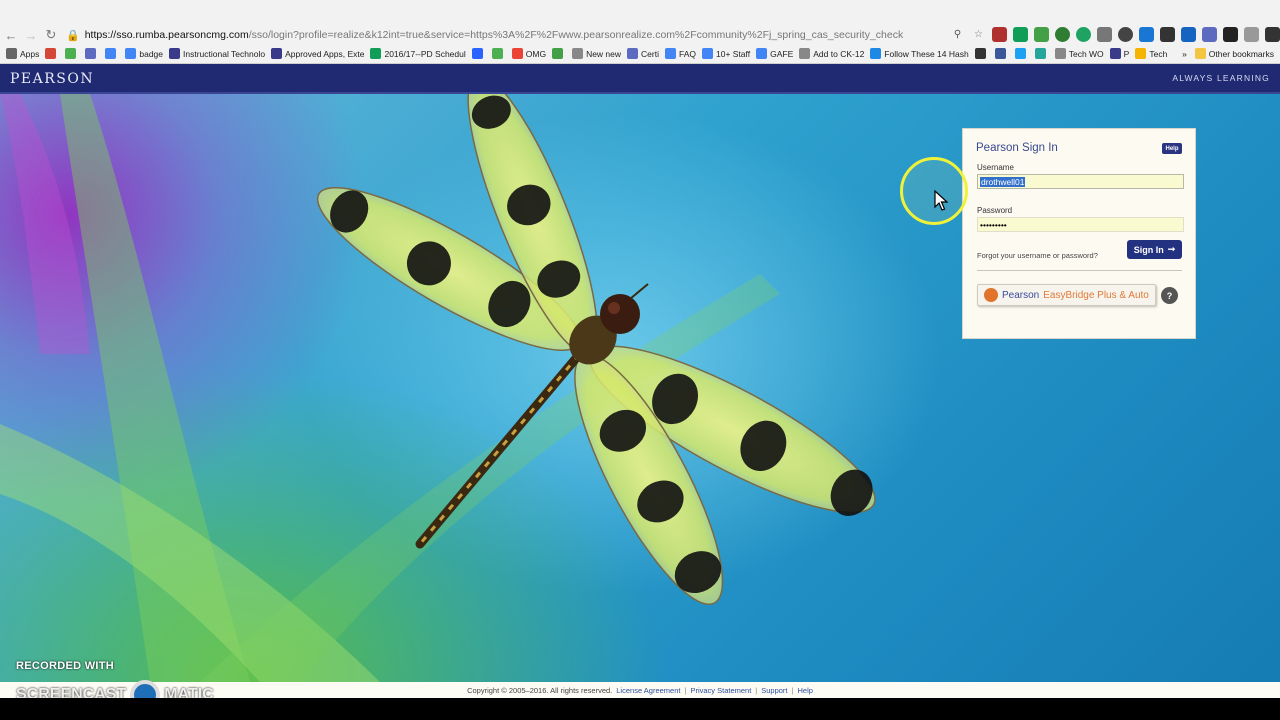  Describe the element at coordinates (144, 53) in the screenshot. I see `bookmark-item: badge` at that location.